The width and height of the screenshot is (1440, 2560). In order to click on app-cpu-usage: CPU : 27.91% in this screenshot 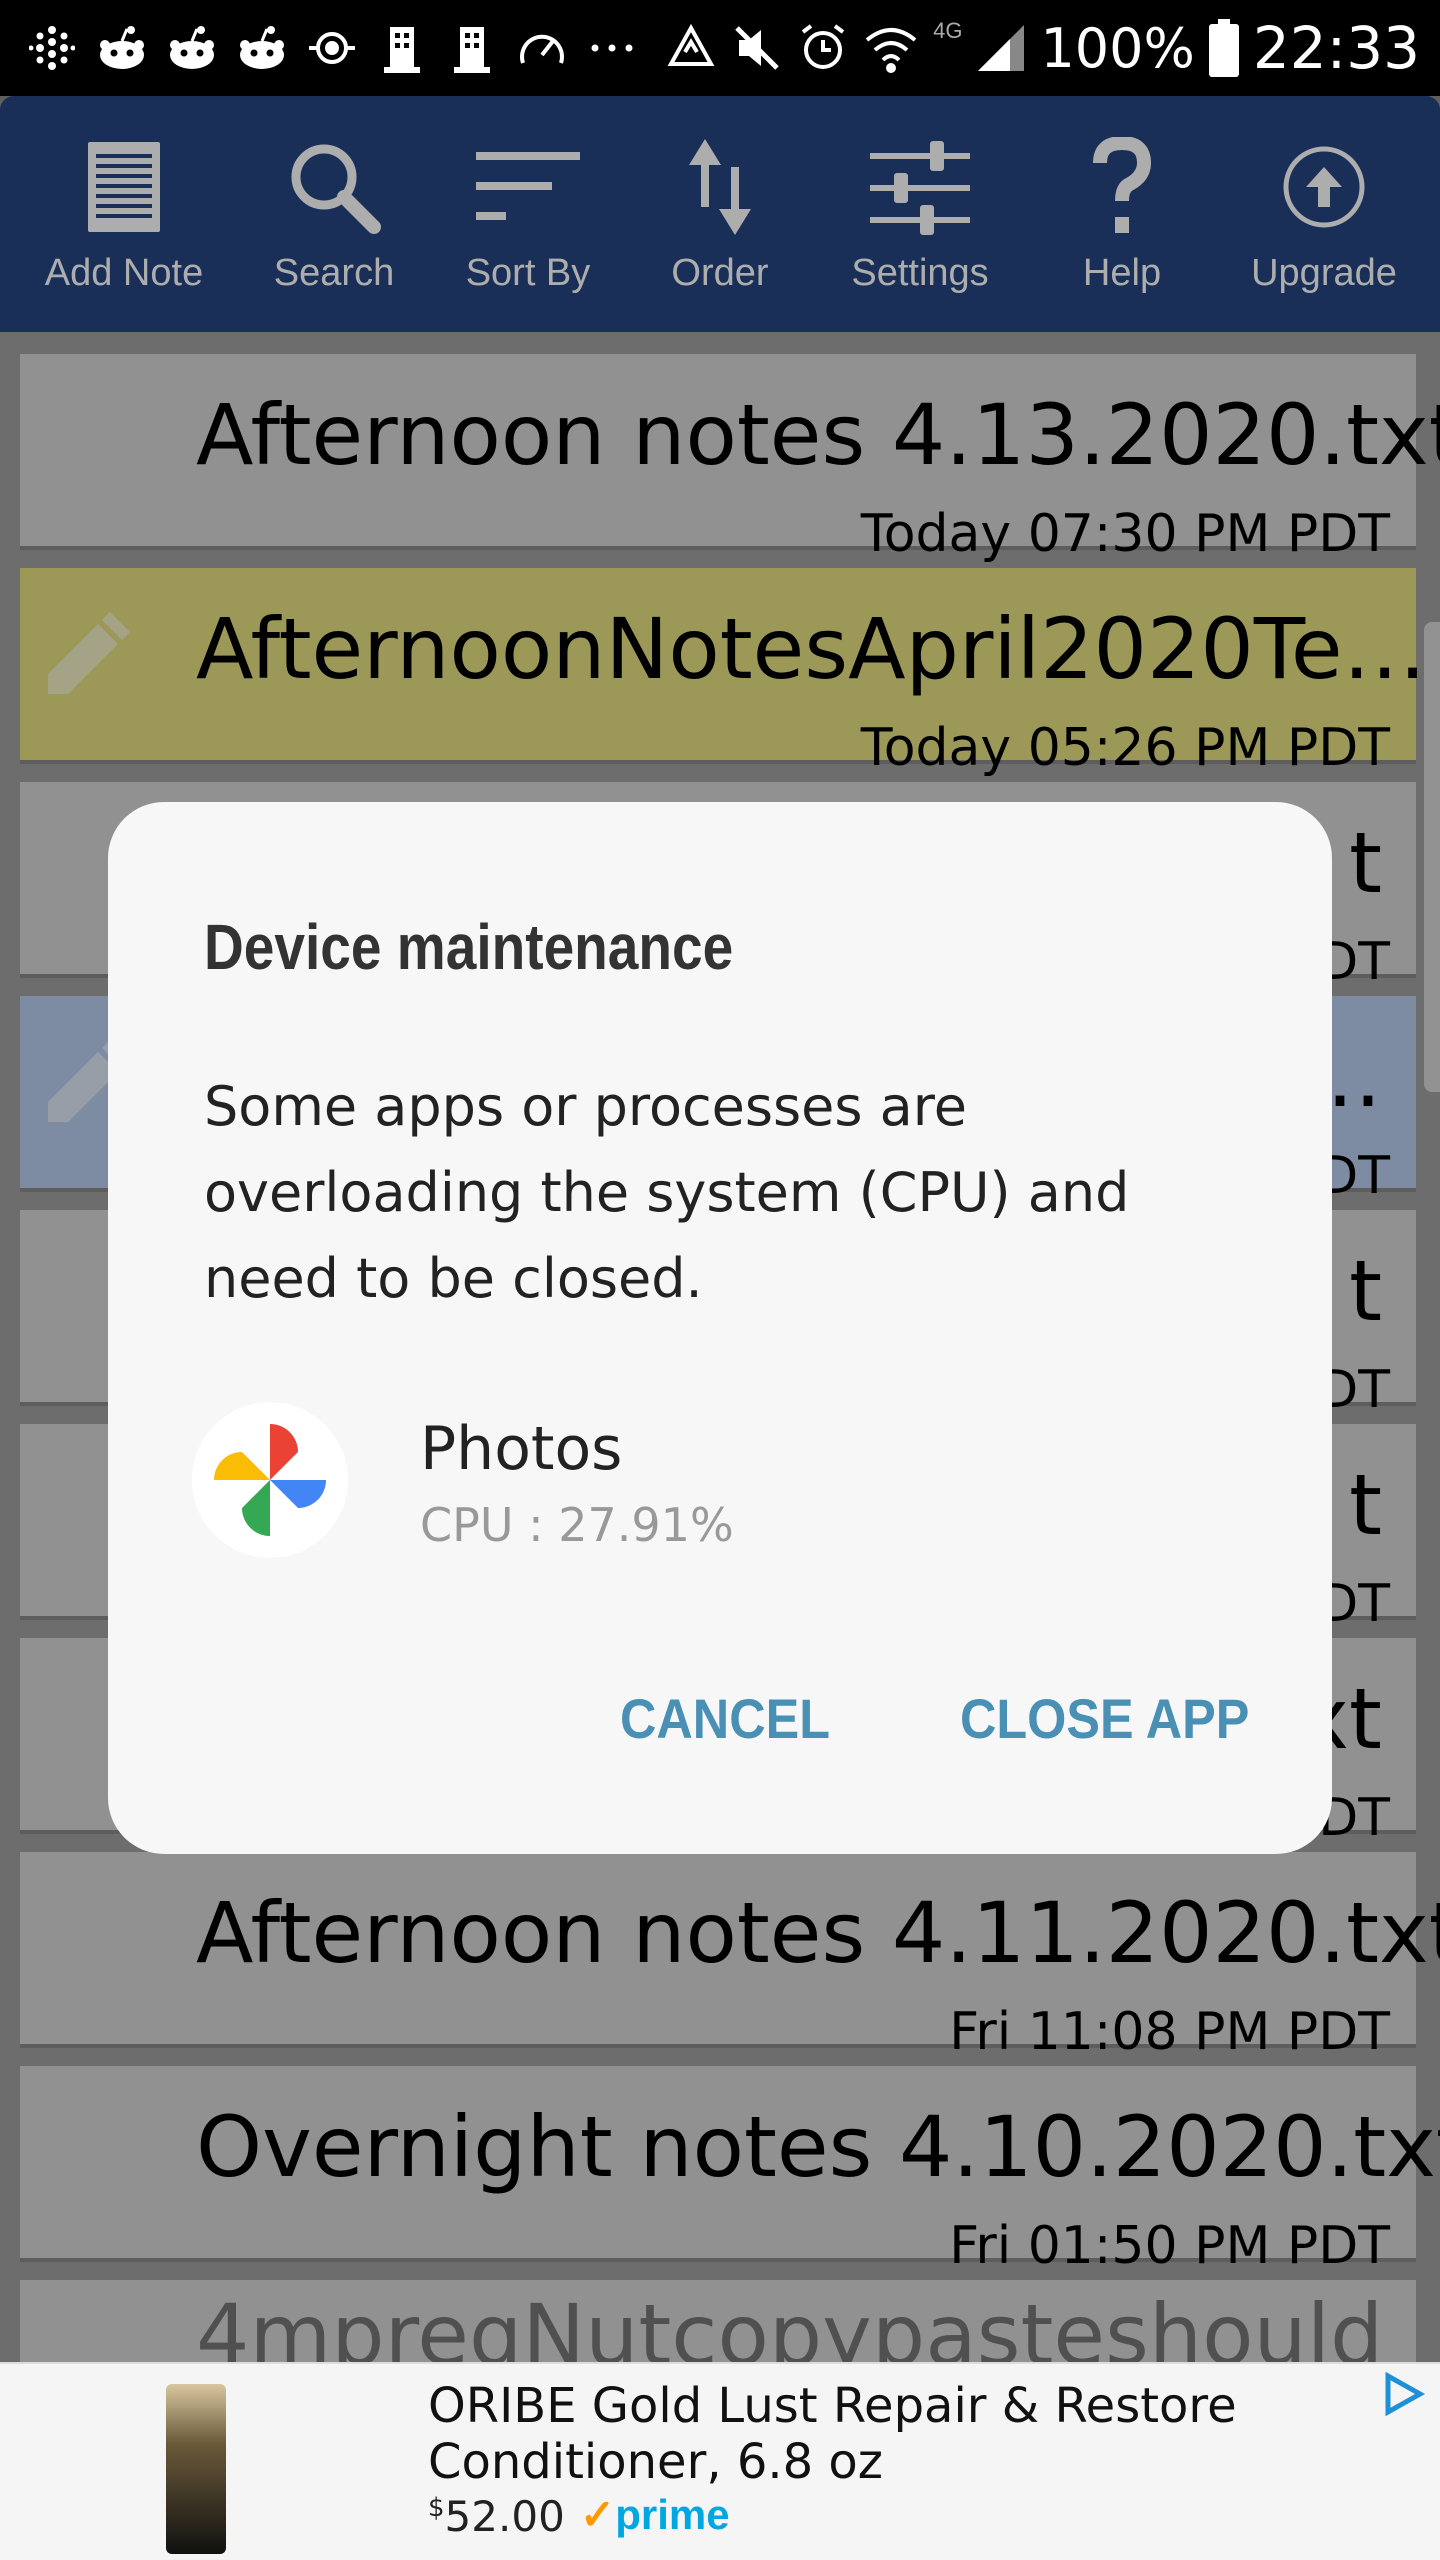, I will do `click(577, 1525)`.